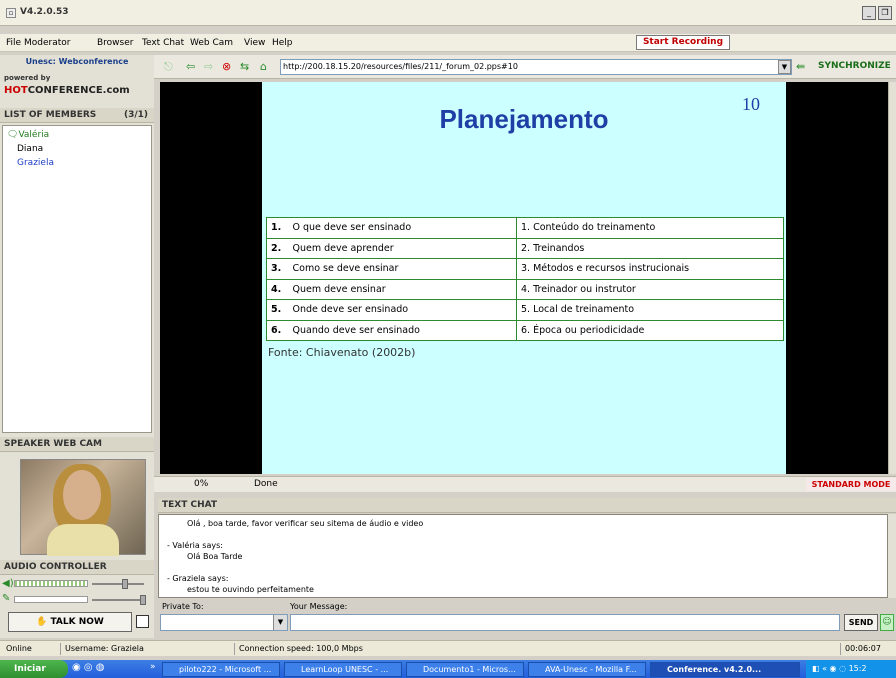  What do you see at coordinates (208, 67) in the screenshot?
I see `forward-icon: ⇨` at bounding box center [208, 67].